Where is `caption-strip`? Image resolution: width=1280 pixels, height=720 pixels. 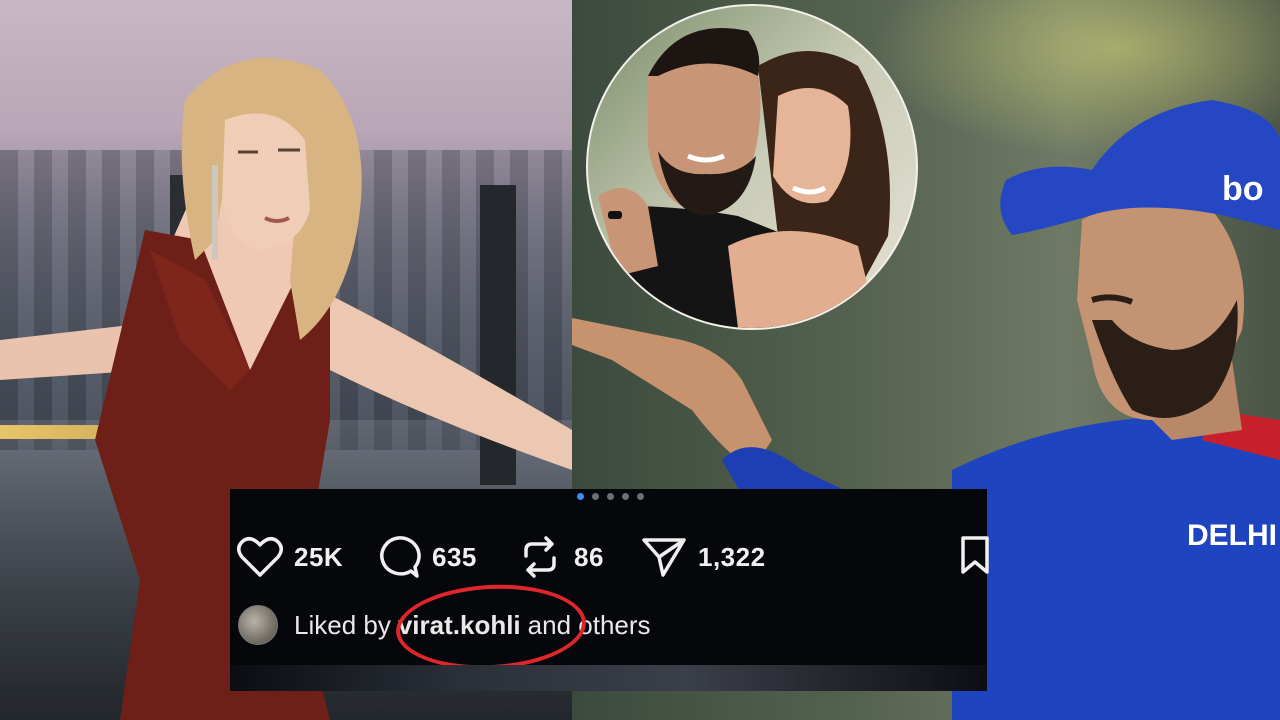 caption-strip is located at coordinates (608, 678).